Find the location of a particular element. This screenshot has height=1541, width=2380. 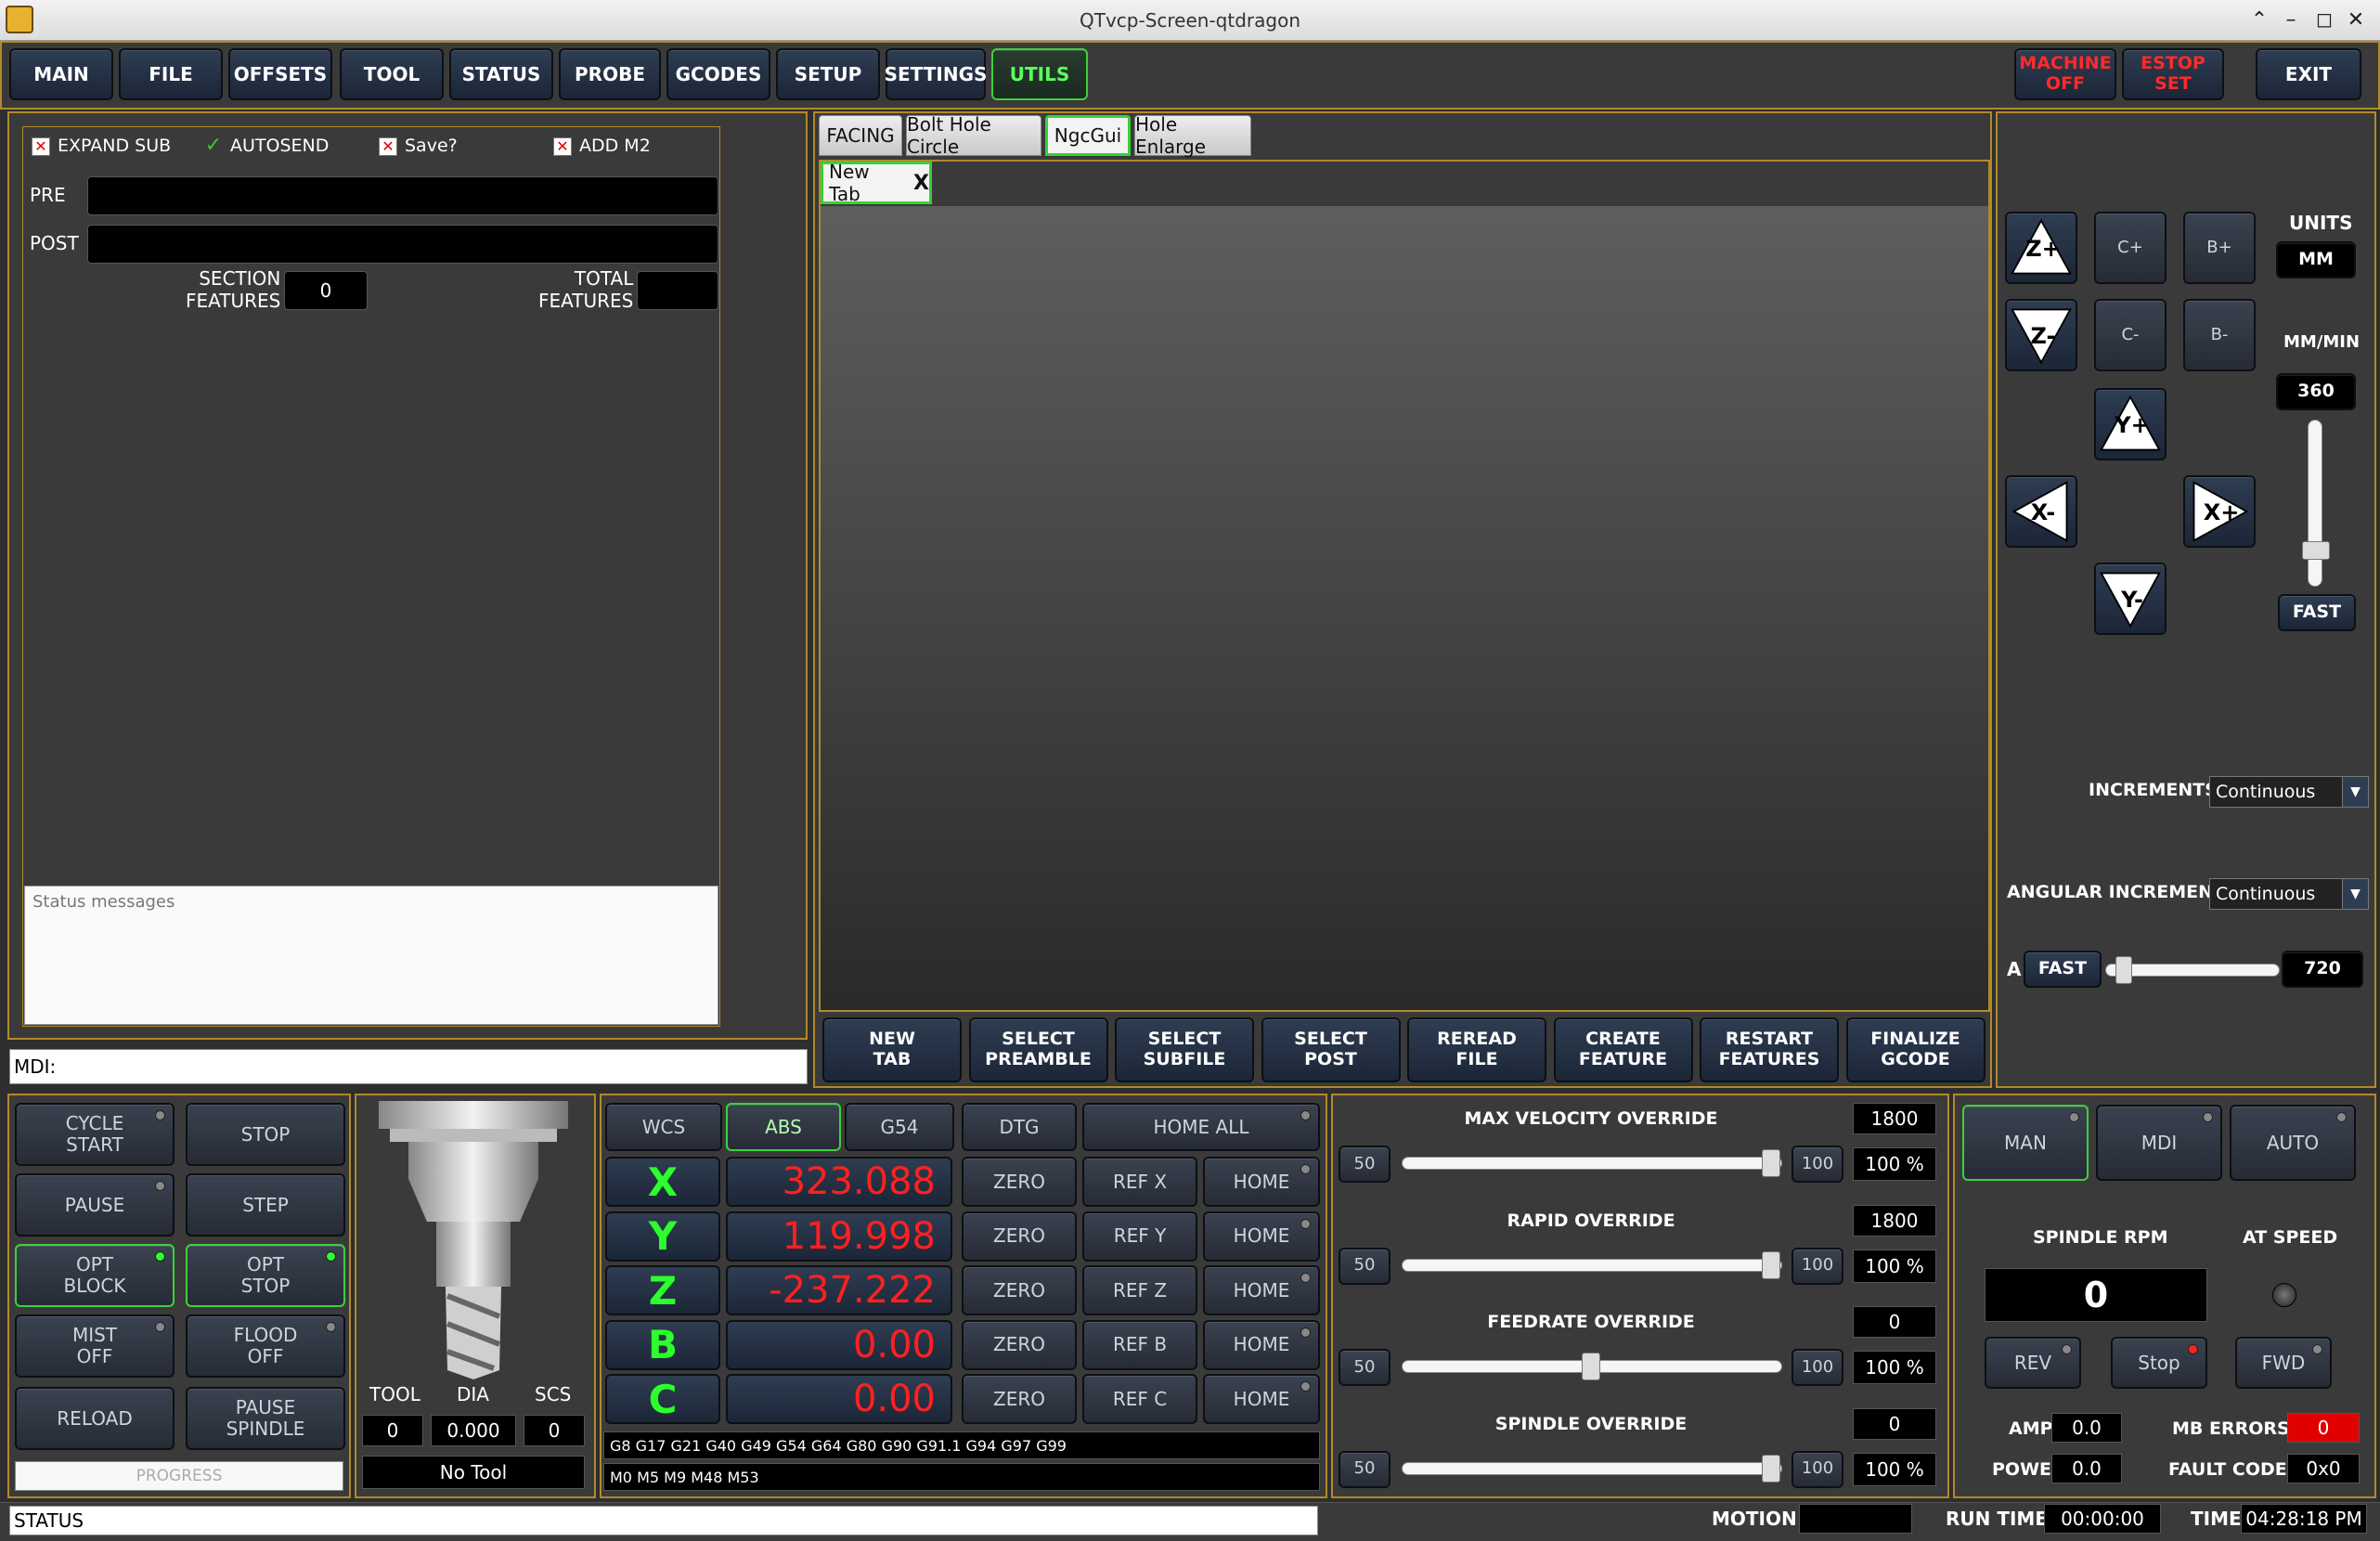

axis-b-label: B is located at coordinates (662, 1344).